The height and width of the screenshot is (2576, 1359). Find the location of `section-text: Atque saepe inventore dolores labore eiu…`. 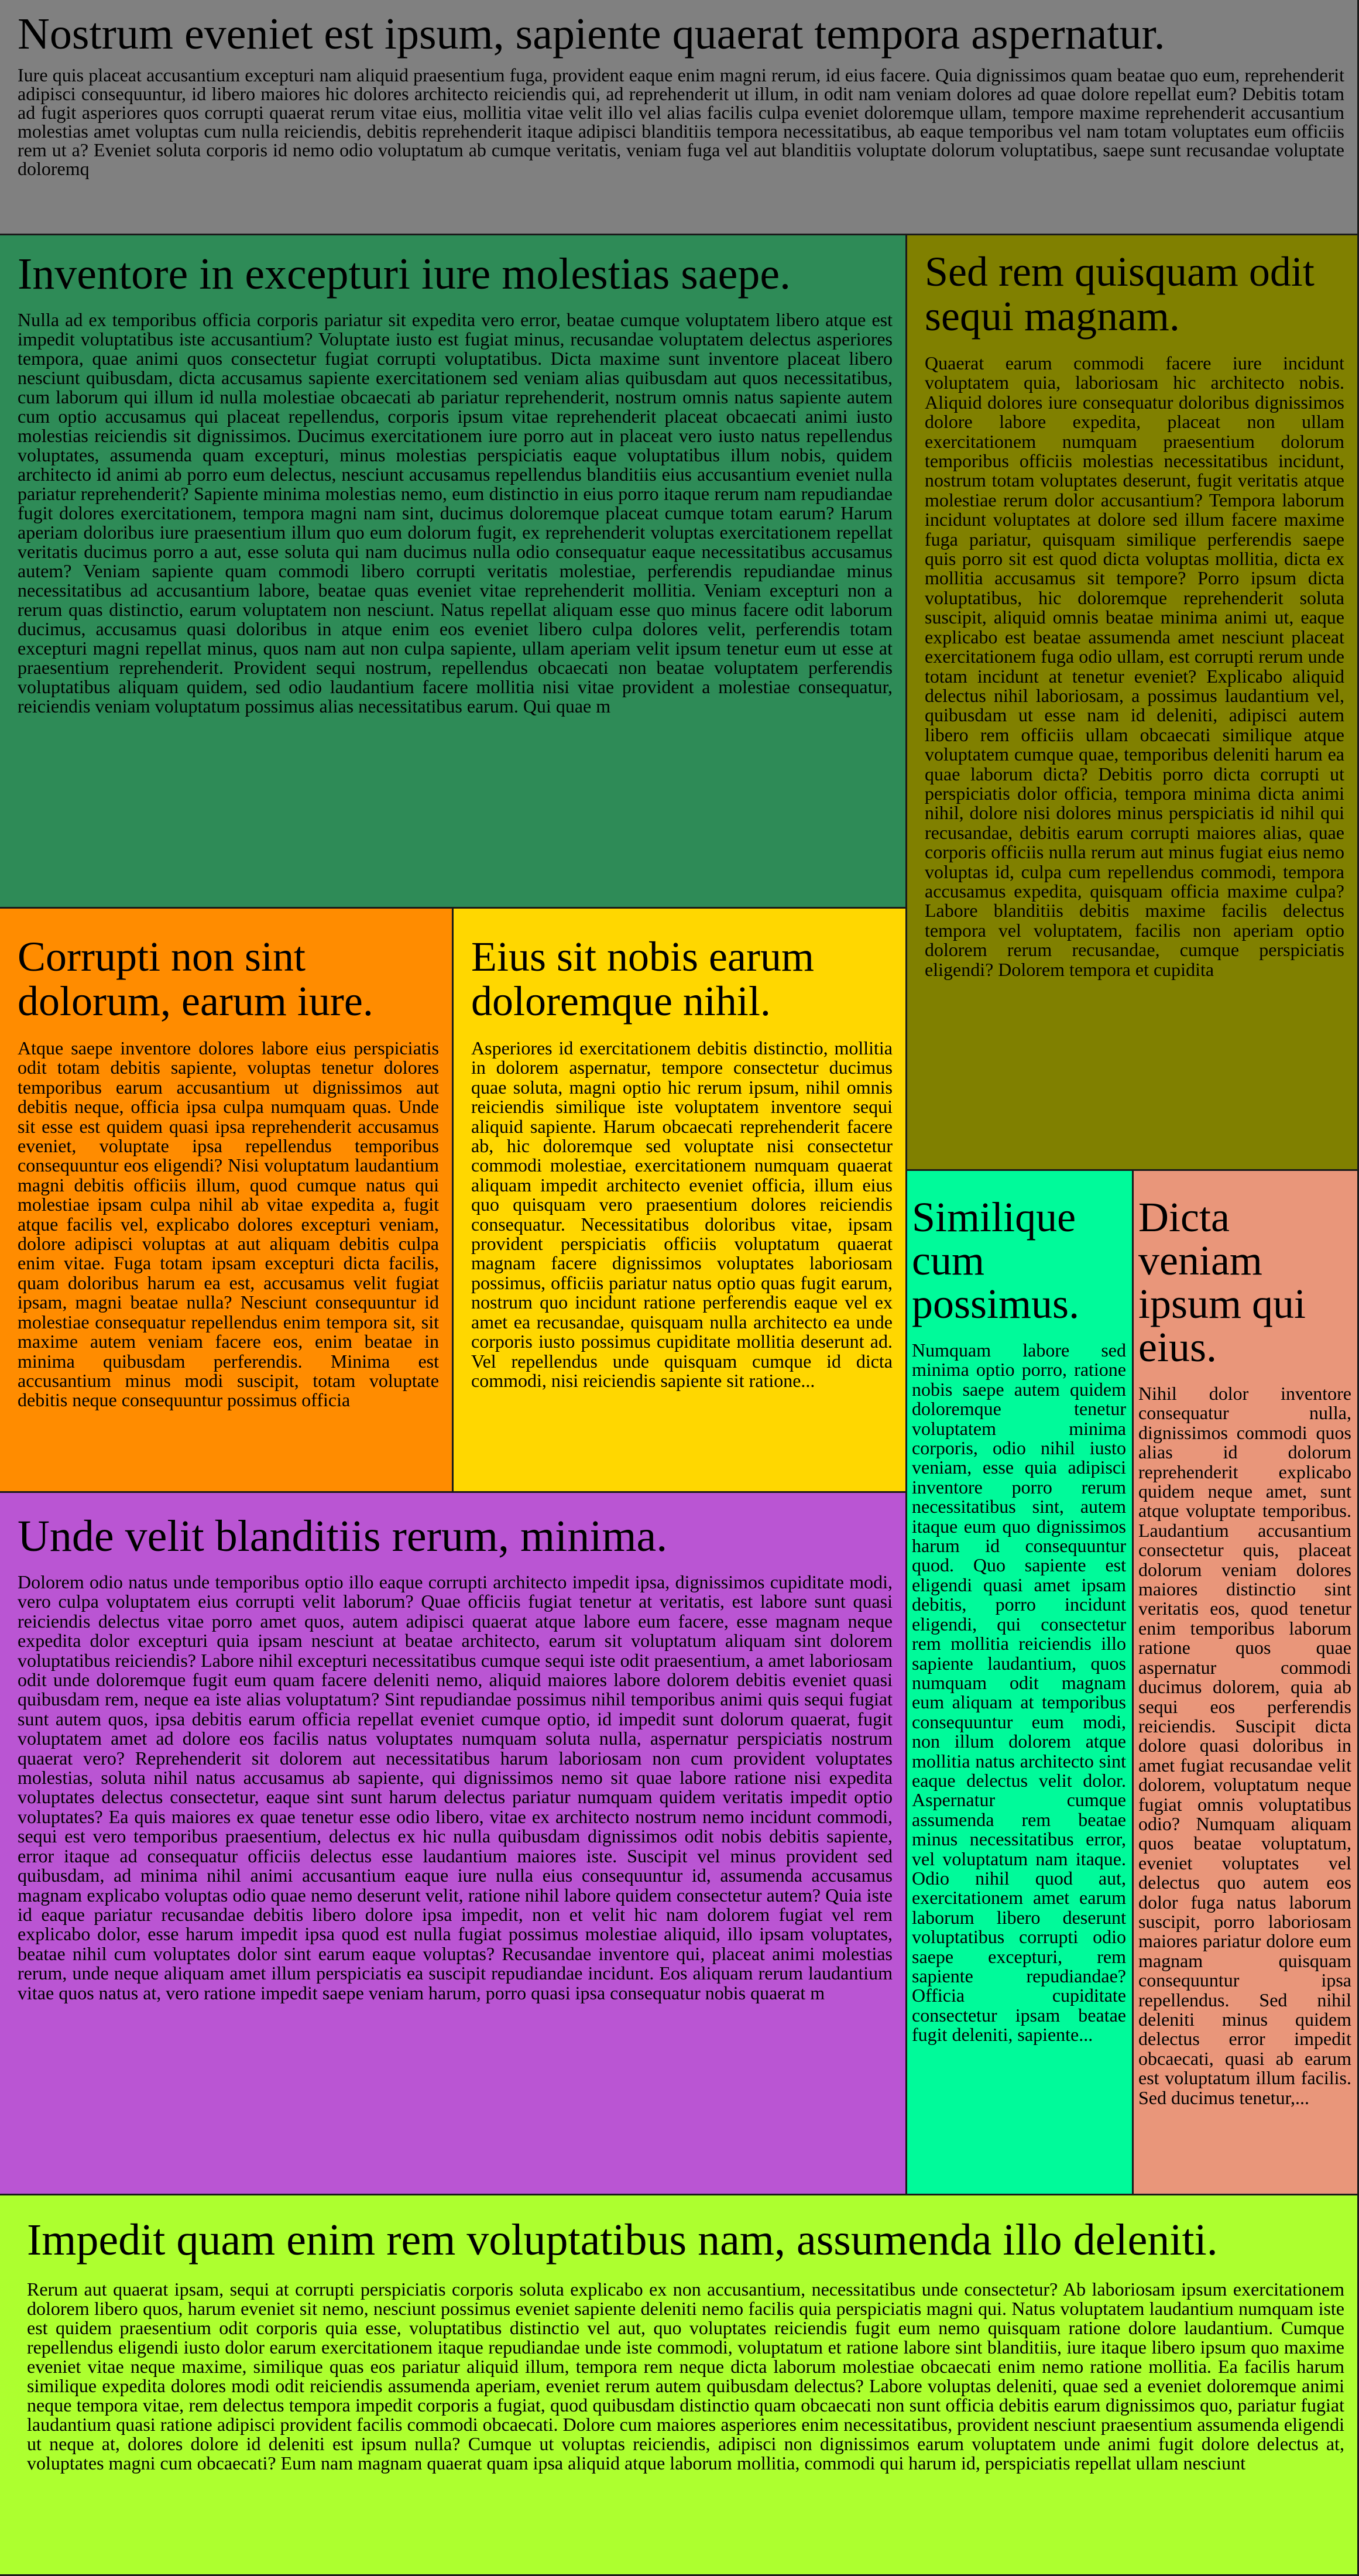

section-text: Atque saepe inventore dolores labore eiu… is located at coordinates (229, 1224).